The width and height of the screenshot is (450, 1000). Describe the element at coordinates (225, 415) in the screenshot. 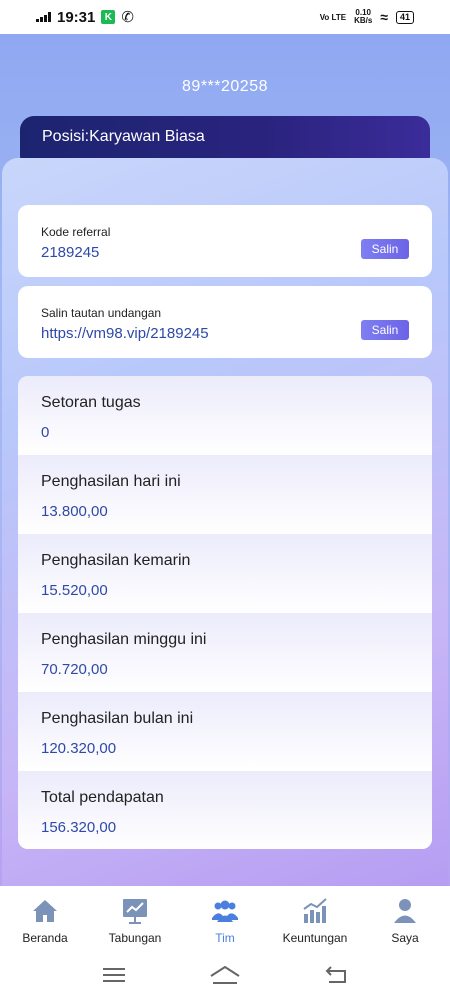

I see `stat-row: Setoran tugas 0` at that location.